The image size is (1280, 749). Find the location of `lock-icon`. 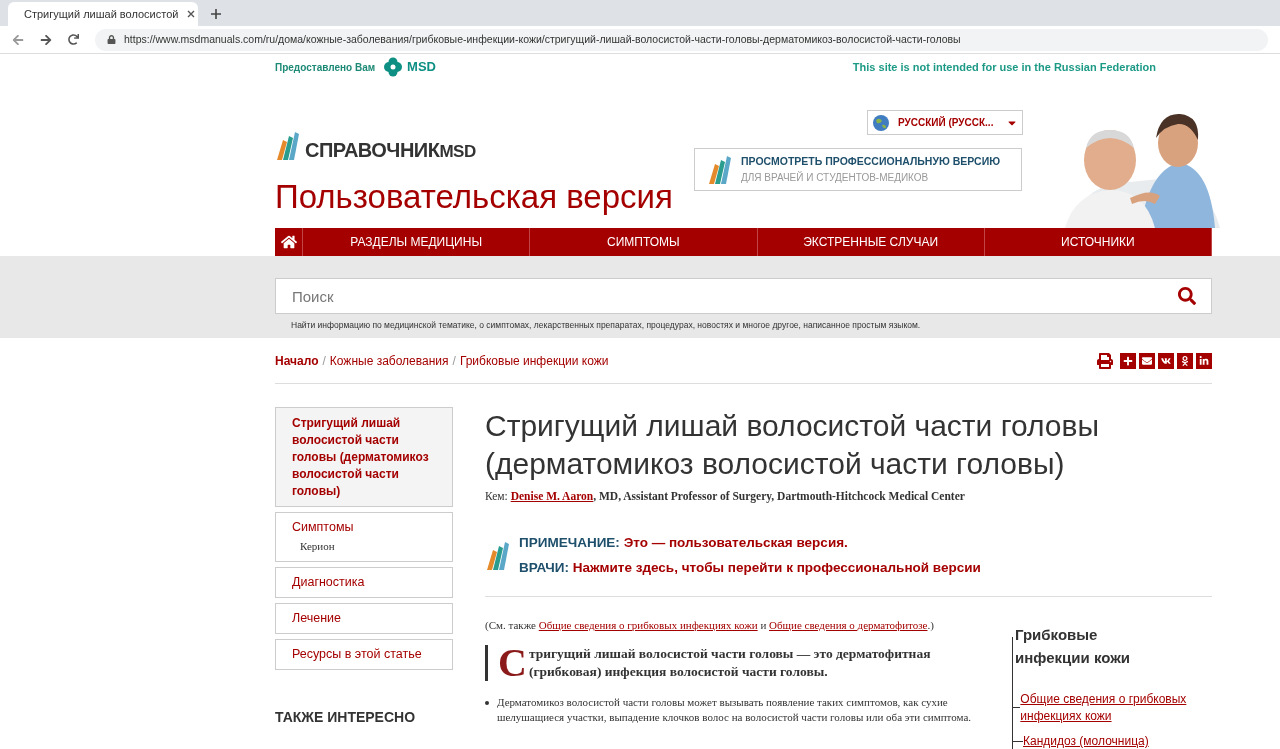

lock-icon is located at coordinates (111, 39).